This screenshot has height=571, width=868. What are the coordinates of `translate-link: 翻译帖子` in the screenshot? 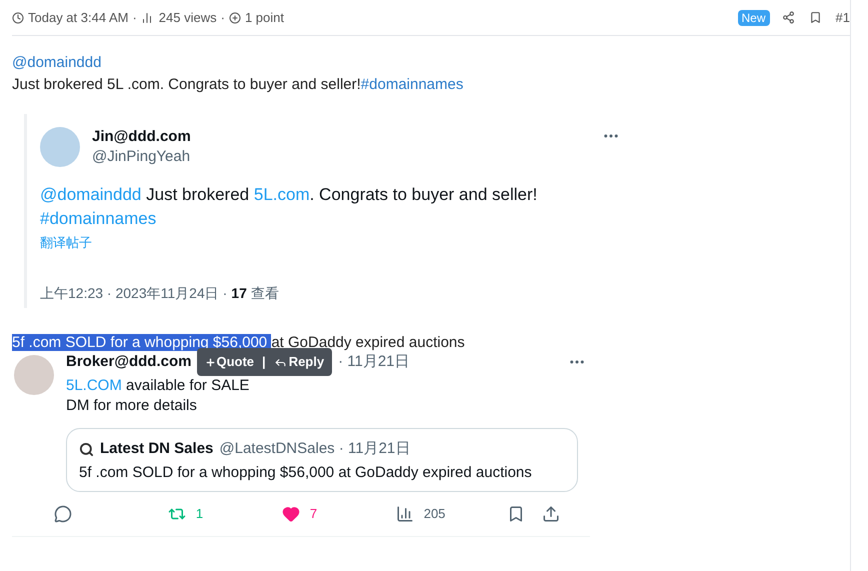 It's located at (66, 243).